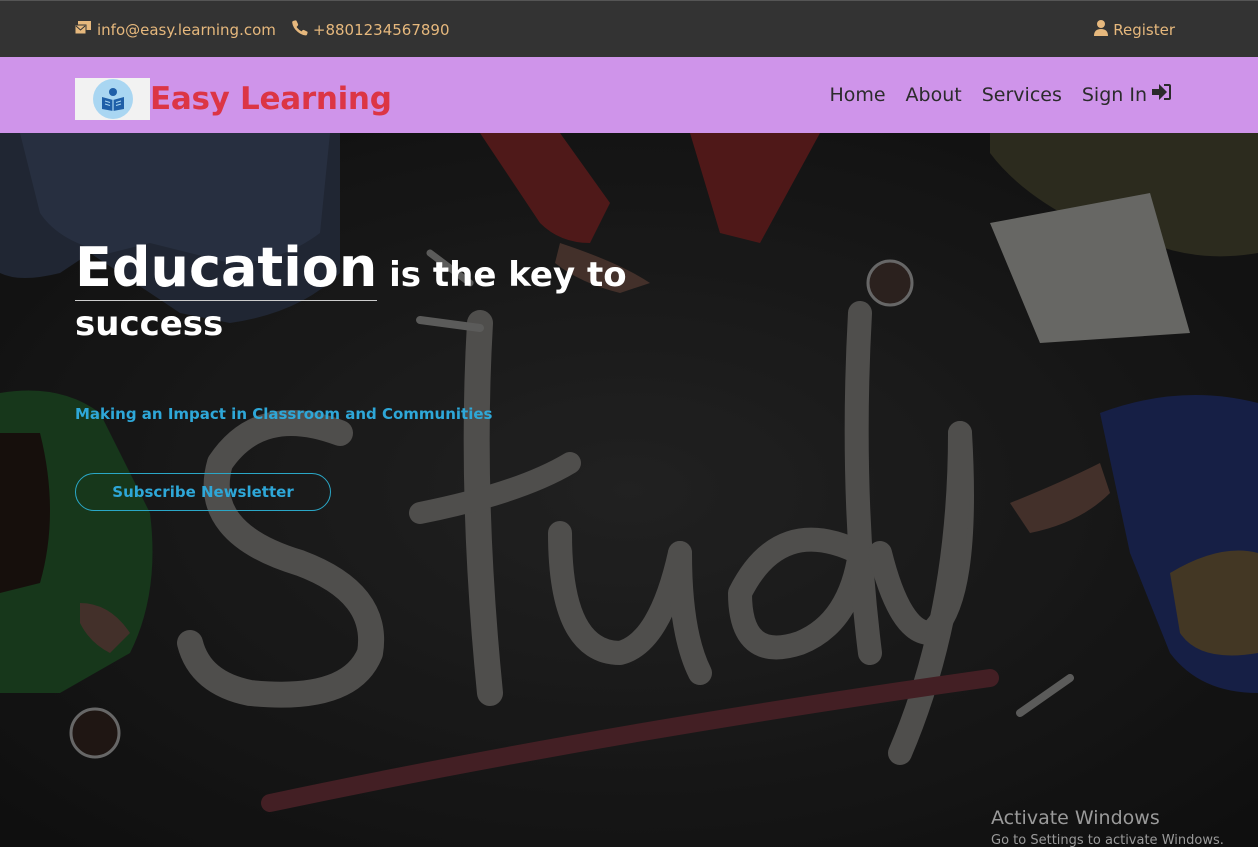 This screenshot has width=1258, height=847. I want to click on nav-home: Home, so click(857, 95).